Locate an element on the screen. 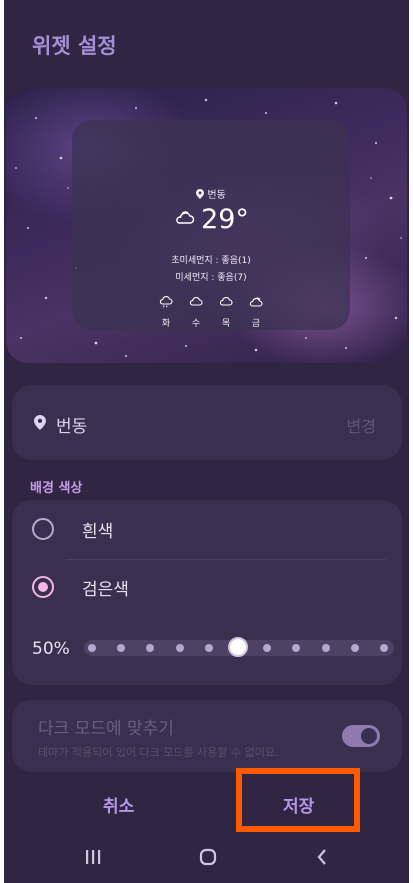 The height and width of the screenshot is (883, 413). location-card: 번동 변경 is located at coordinates (207, 422).